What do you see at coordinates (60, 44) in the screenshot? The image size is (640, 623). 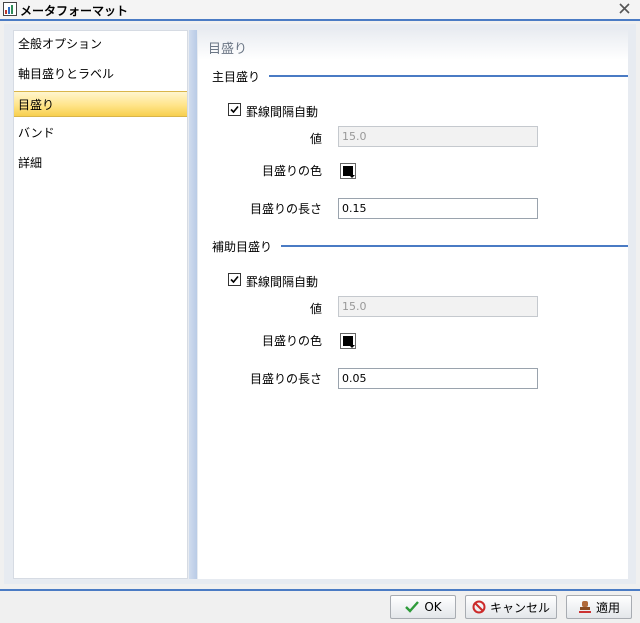 I see `nav-item-label: 全般オプション` at bounding box center [60, 44].